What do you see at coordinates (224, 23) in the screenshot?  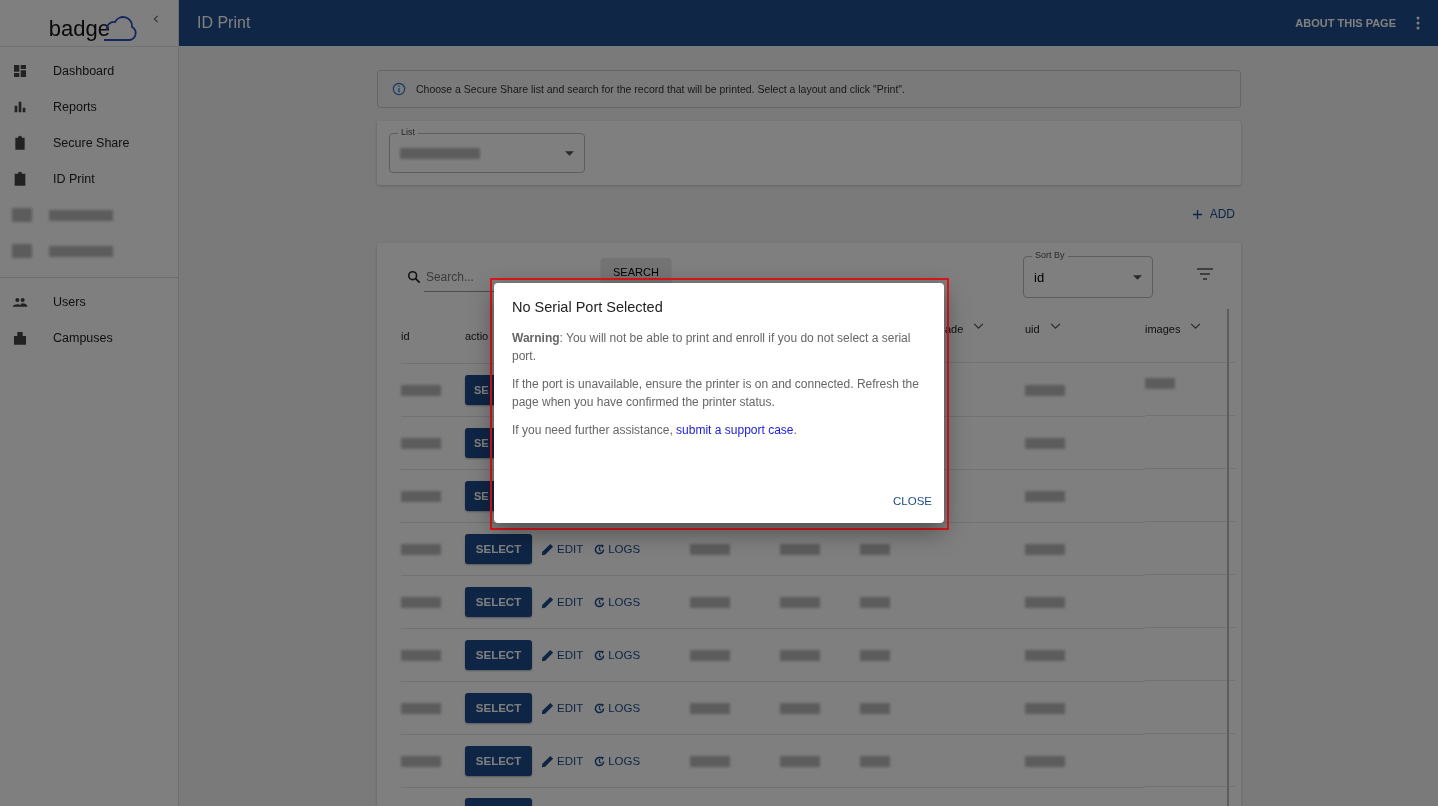 I see `page-title: ID Print` at bounding box center [224, 23].